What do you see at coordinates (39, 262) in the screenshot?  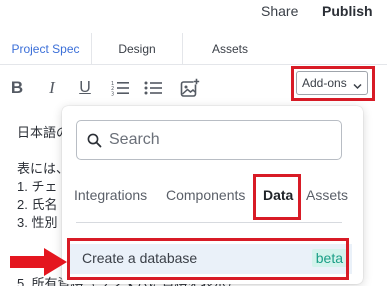 I see `red-arrow-icon` at bounding box center [39, 262].